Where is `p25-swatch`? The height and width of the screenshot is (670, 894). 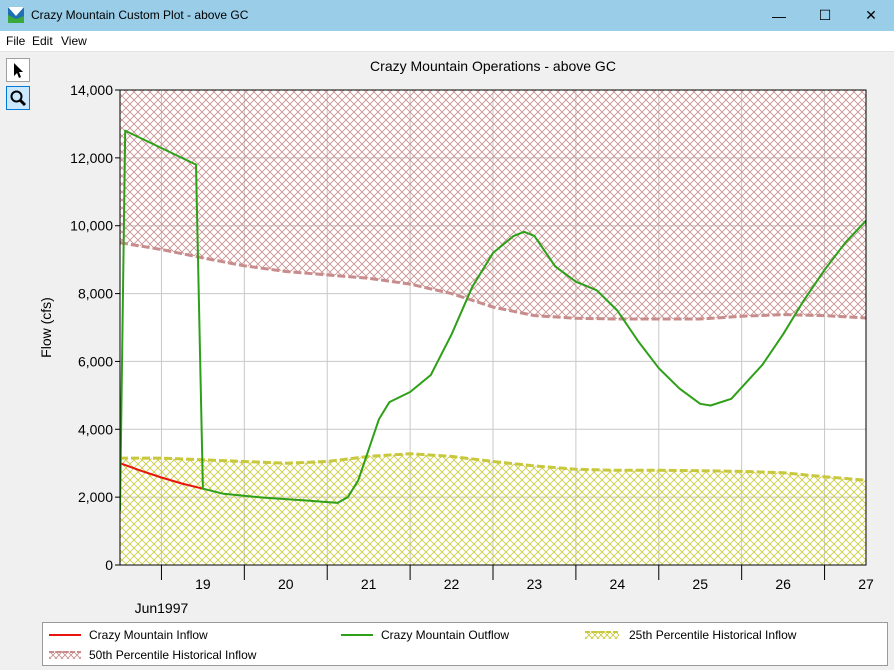
p25-swatch is located at coordinates (602, 635).